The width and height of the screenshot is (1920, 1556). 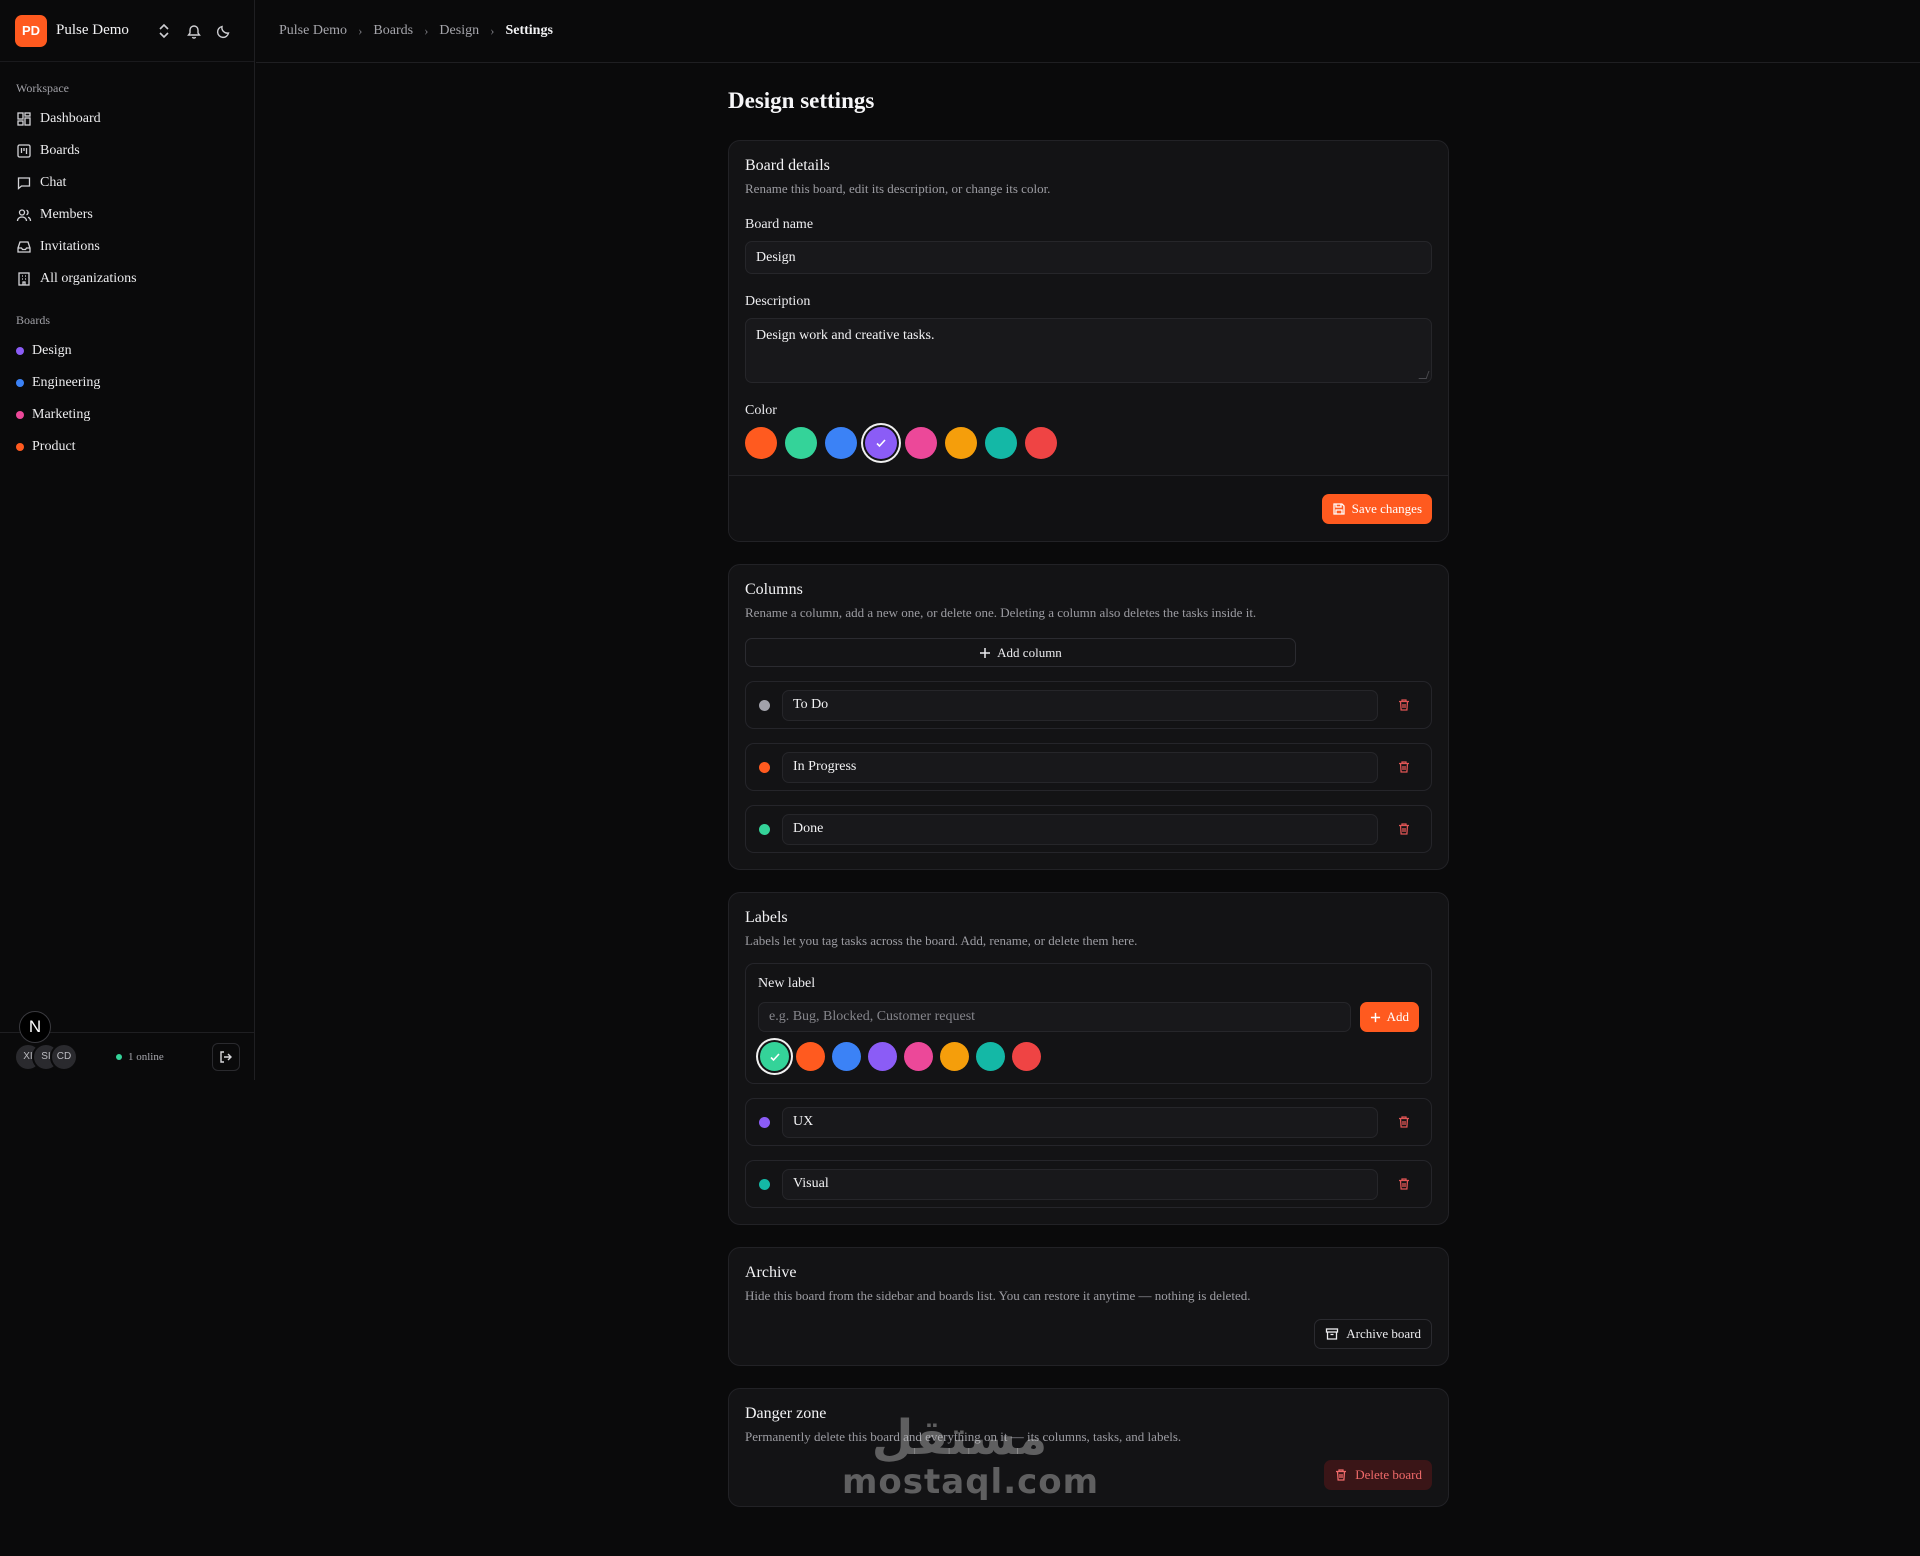 I want to click on delete-board-button: Delete board, so click(x=1378, y=1475).